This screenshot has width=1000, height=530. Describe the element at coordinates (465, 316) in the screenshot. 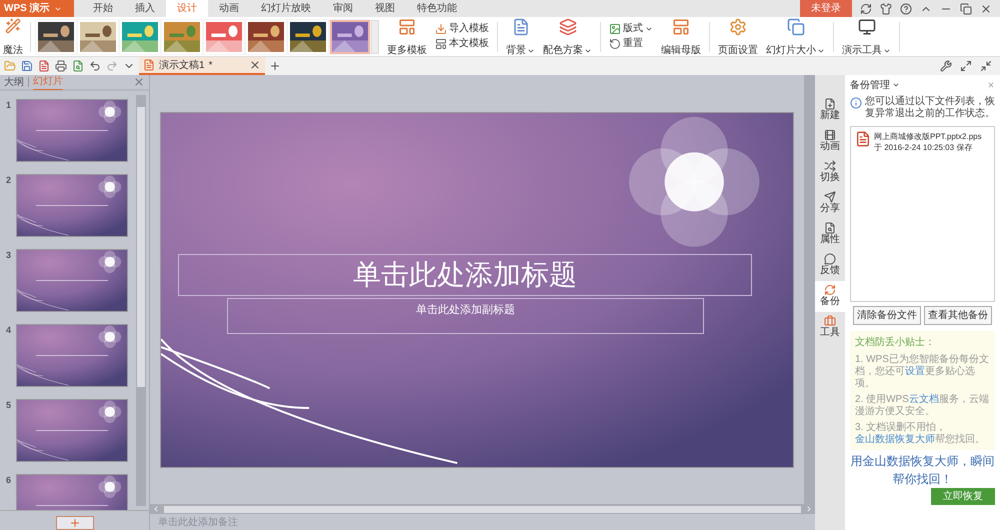

I see `subtitle-placeholder: 单击此处添加副标题` at that location.